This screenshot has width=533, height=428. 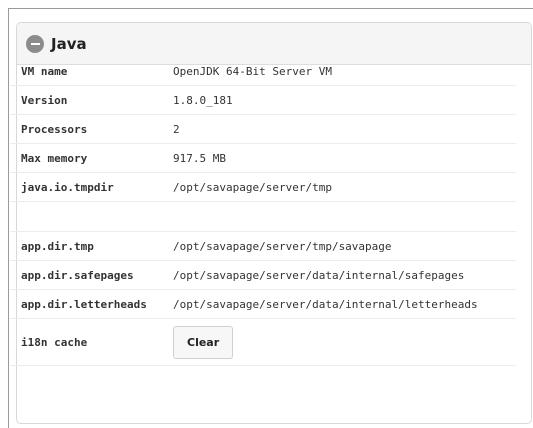 What do you see at coordinates (344, 246) in the screenshot?
I see `row-value: /opt/savapage/server/tmp/savapage` at bounding box center [344, 246].